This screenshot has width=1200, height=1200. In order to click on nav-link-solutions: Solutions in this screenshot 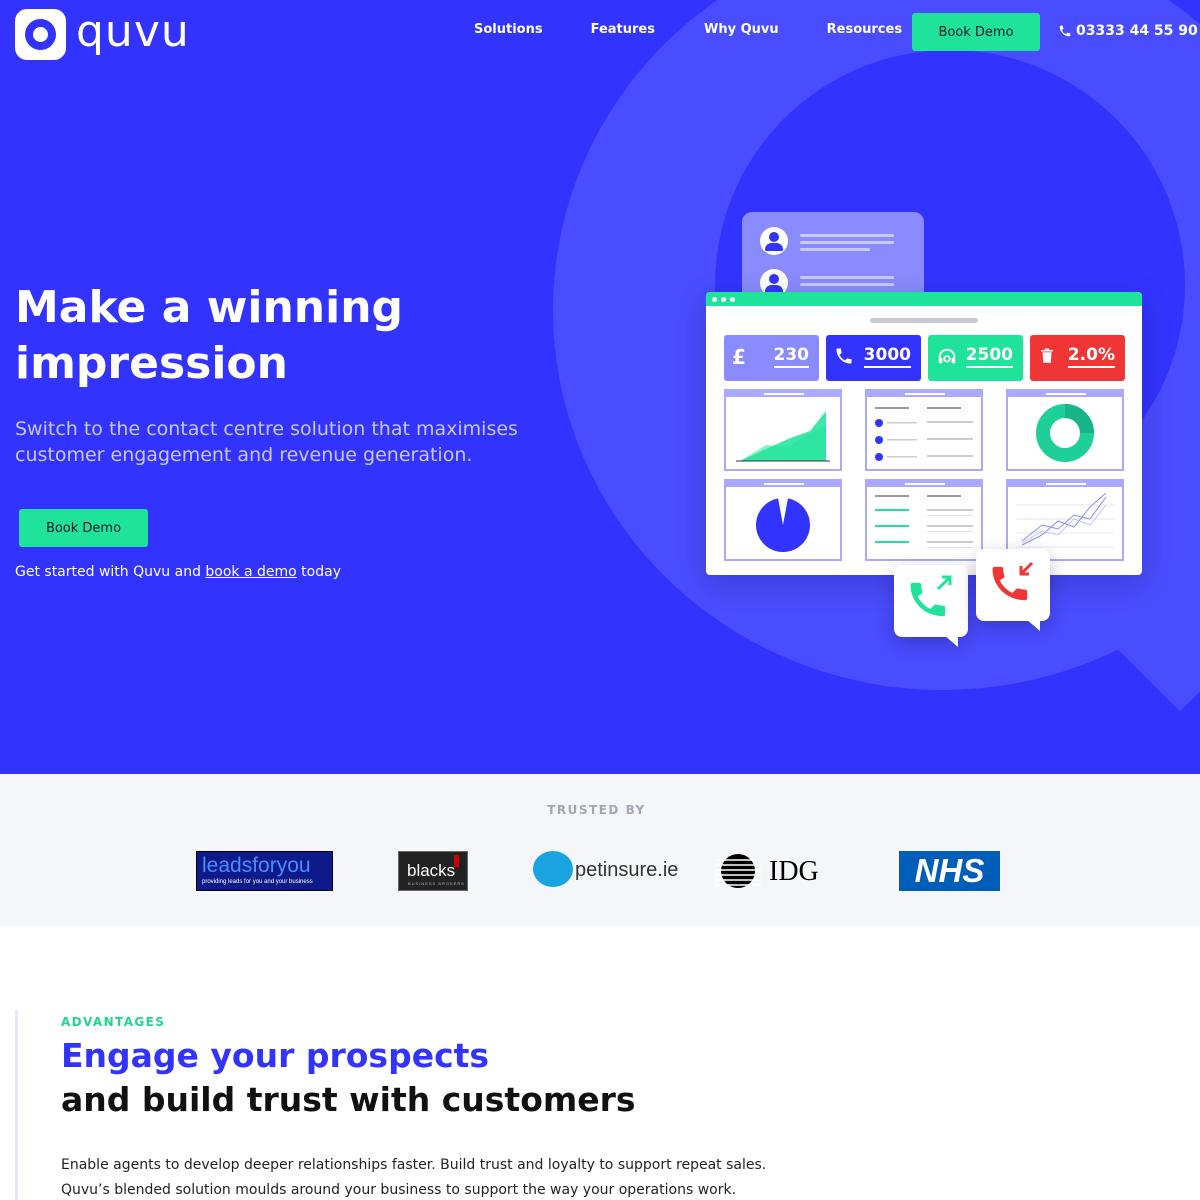, I will do `click(508, 29)`.